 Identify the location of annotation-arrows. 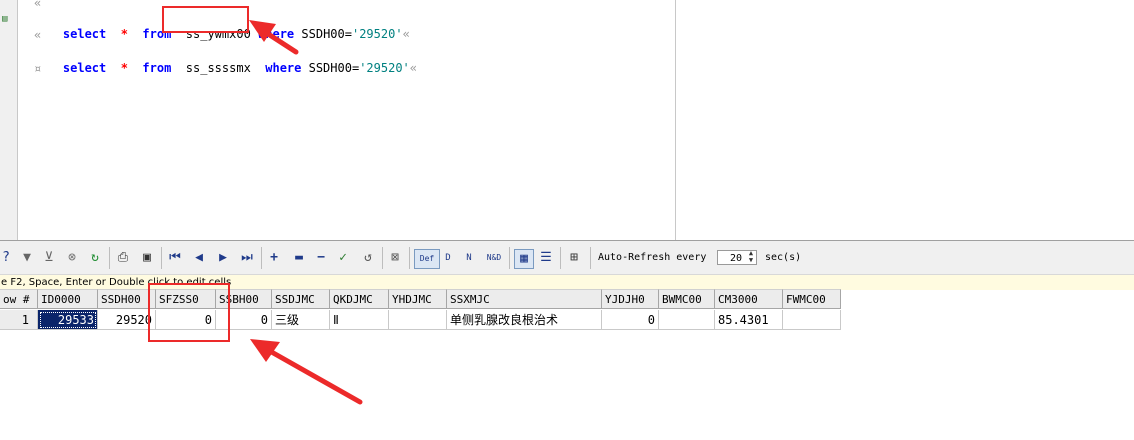
(306, 212).